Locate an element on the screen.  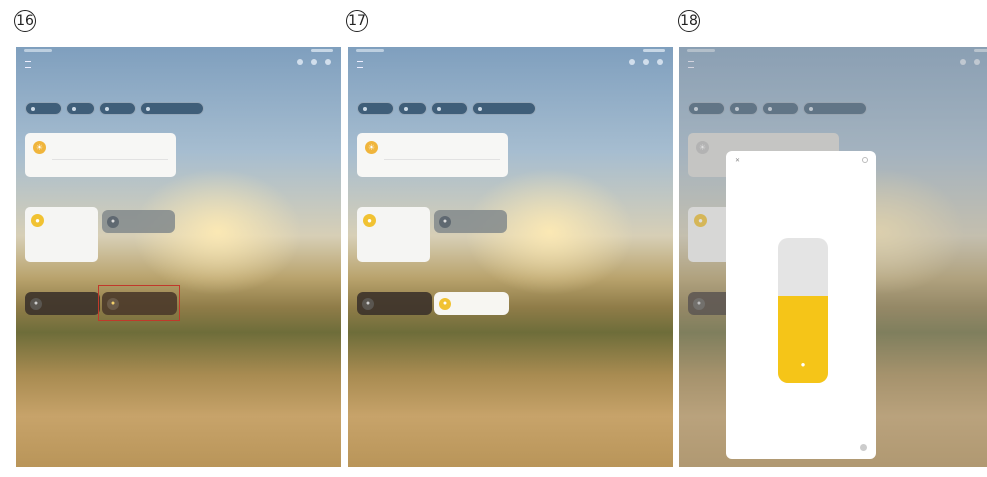
settings-icon is located at coordinates (865, 160).